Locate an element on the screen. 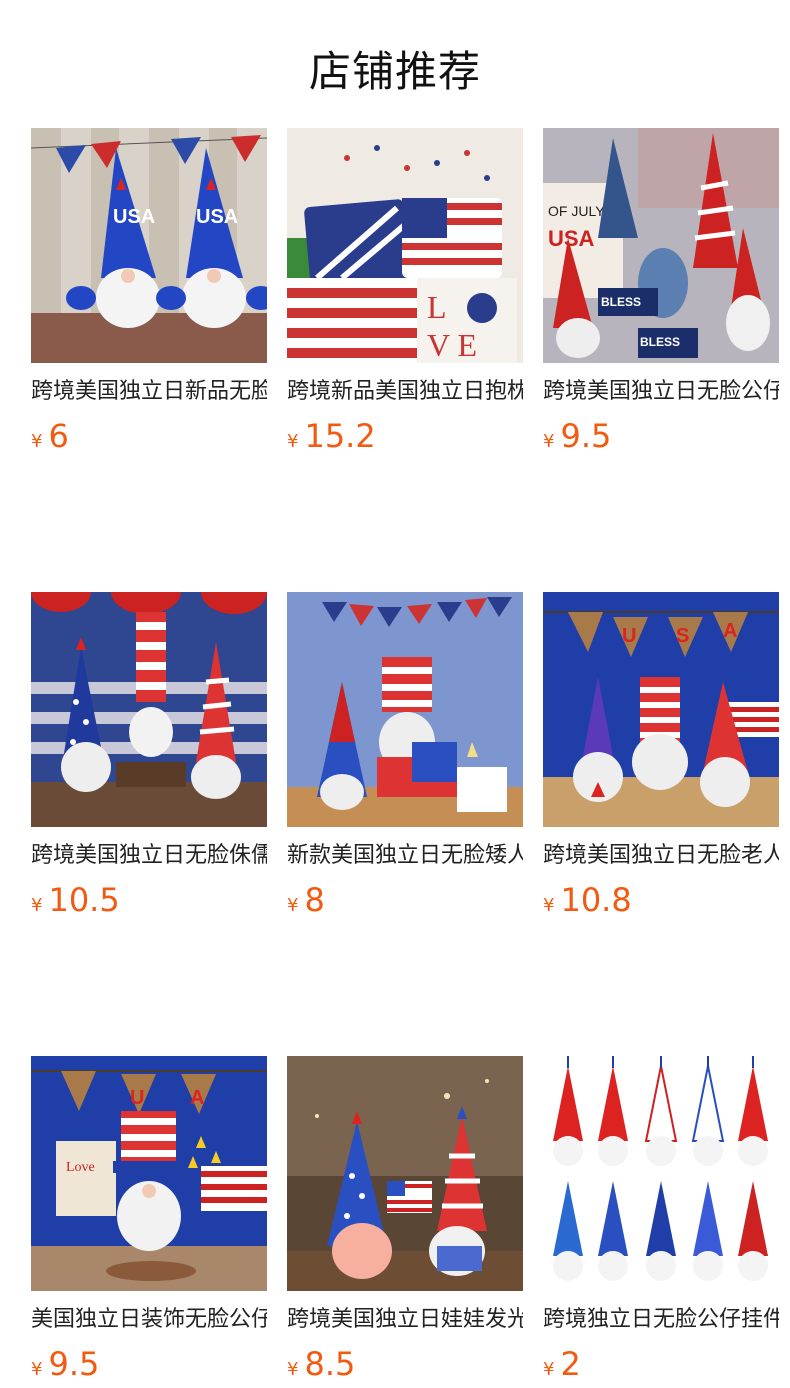 The image size is (790, 1388). gnome-image-3: OF JULY USA BLESS BLESS is located at coordinates (661, 245).